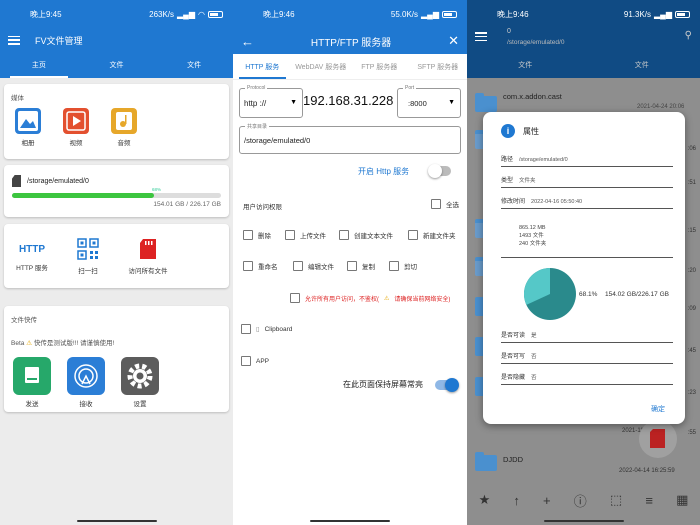 The width and height of the screenshot is (700, 525). I want to click on file-time: :15, so click(691, 231).